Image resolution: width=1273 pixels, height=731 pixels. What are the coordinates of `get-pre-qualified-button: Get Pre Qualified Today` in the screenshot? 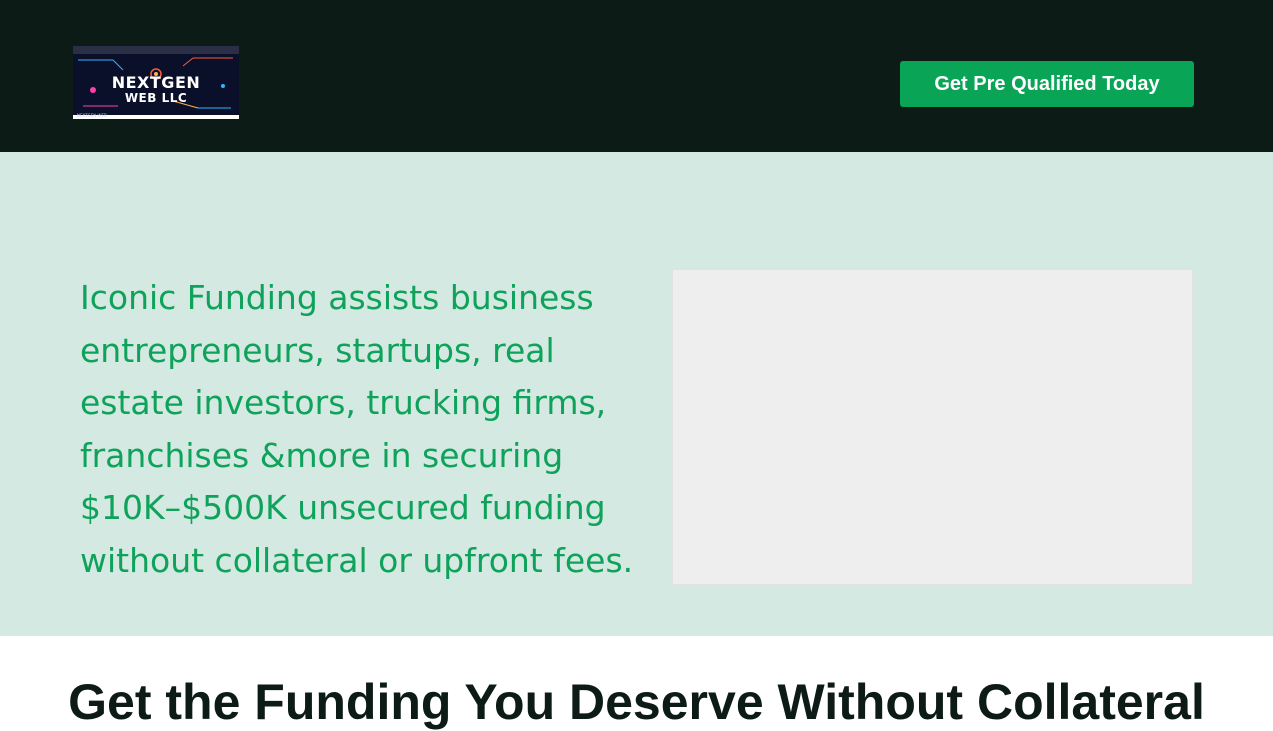 It's located at (1047, 84).